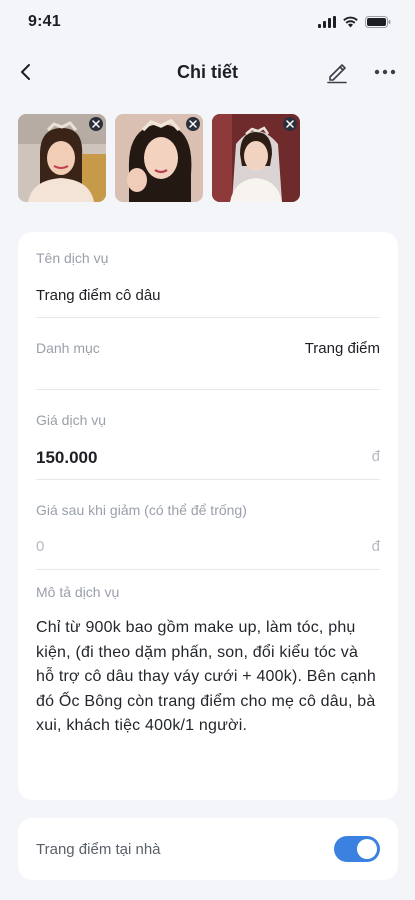  What do you see at coordinates (208, 525) in the screenshot?
I see `discount-price-field: Giá sau khi giảm (có thể để trống) 0 đ` at bounding box center [208, 525].